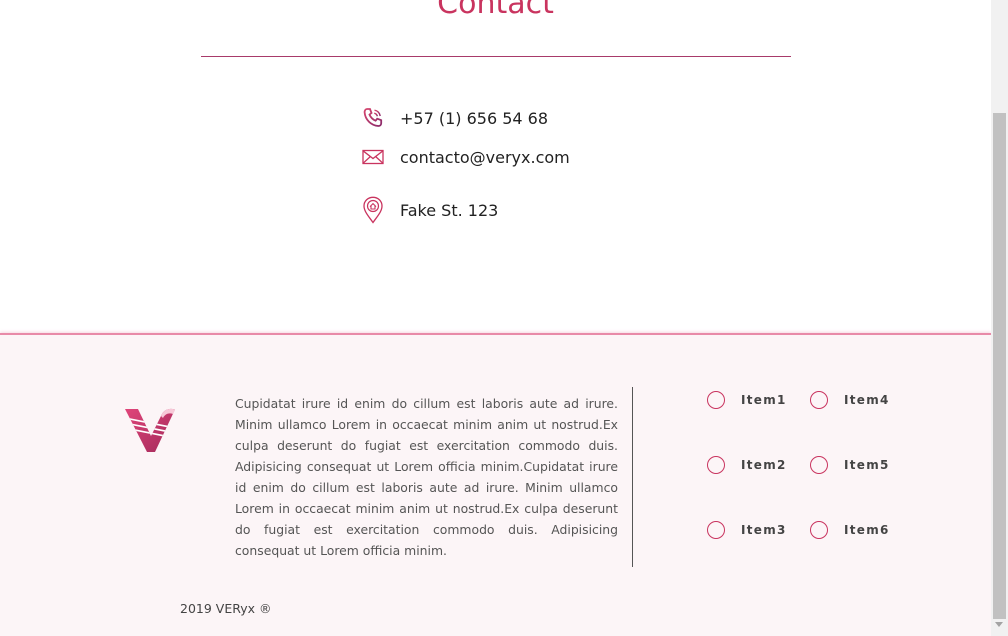  What do you see at coordinates (632, 477) in the screenshot?
I see `footer-divider` at bounding box center [632, 477].